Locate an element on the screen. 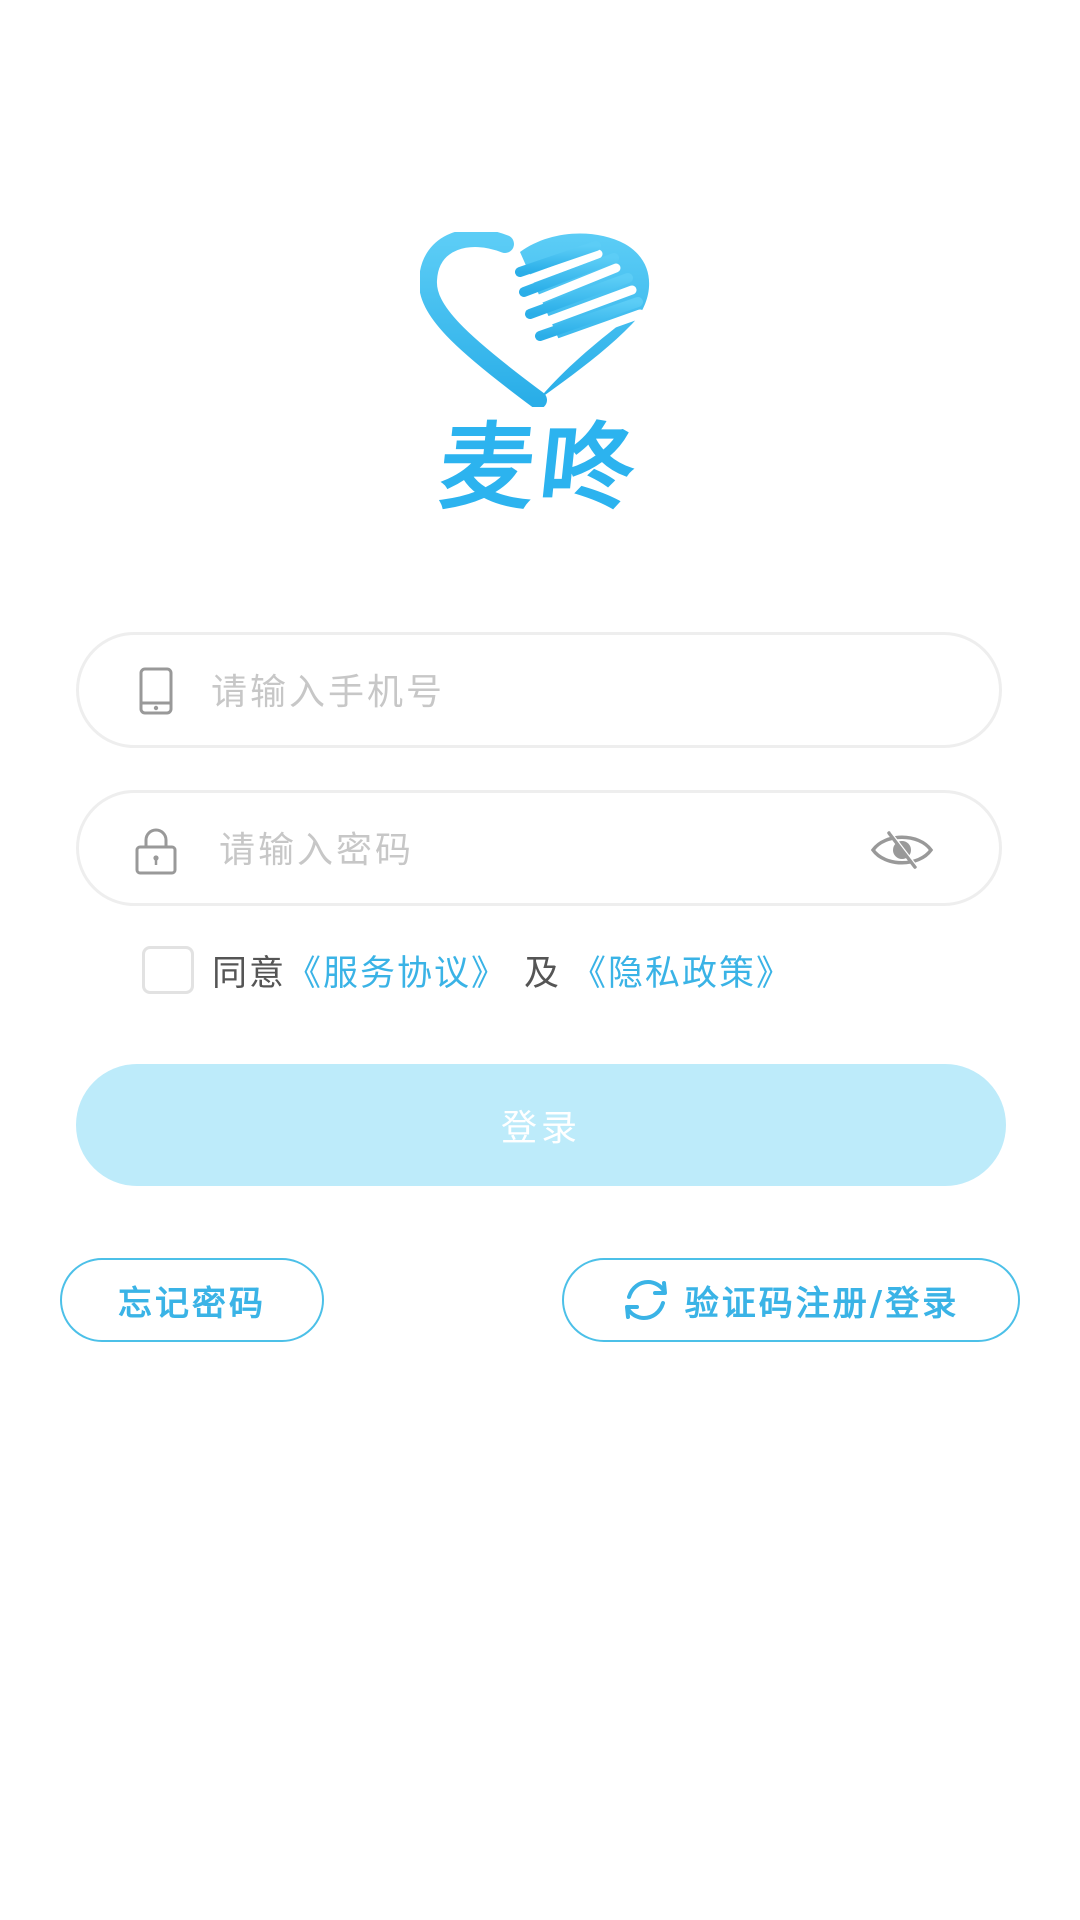  password-input is located at coordinates (539, 850).